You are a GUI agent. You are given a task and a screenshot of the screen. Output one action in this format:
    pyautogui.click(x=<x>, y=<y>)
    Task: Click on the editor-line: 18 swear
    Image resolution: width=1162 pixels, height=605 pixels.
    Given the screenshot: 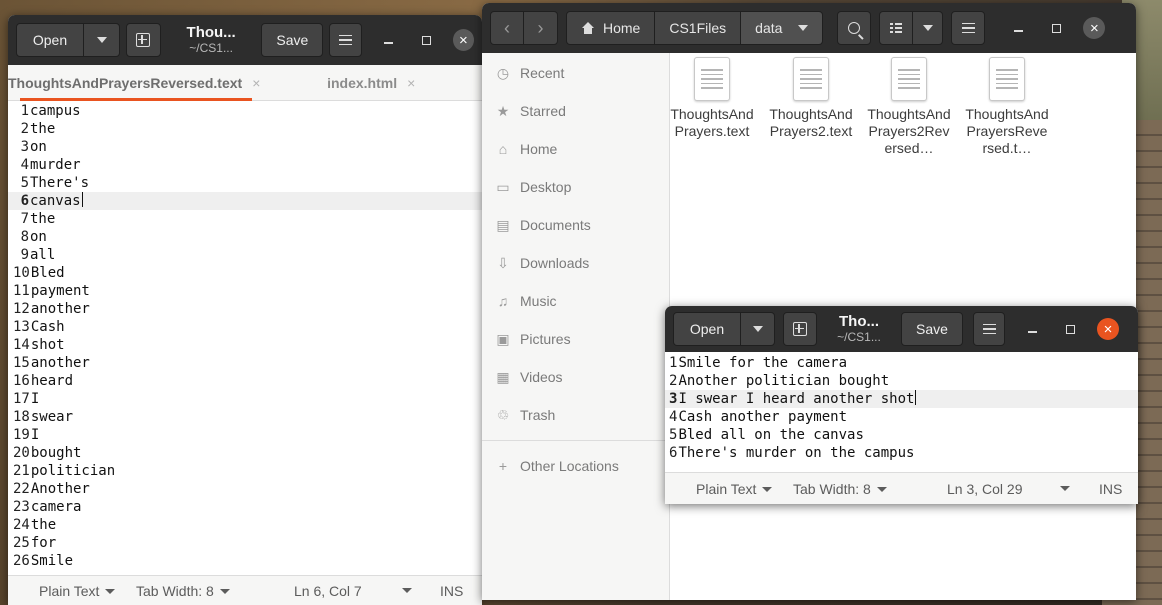 What is the action you would take?
    pyautogui.click(x=245, y=417)
    